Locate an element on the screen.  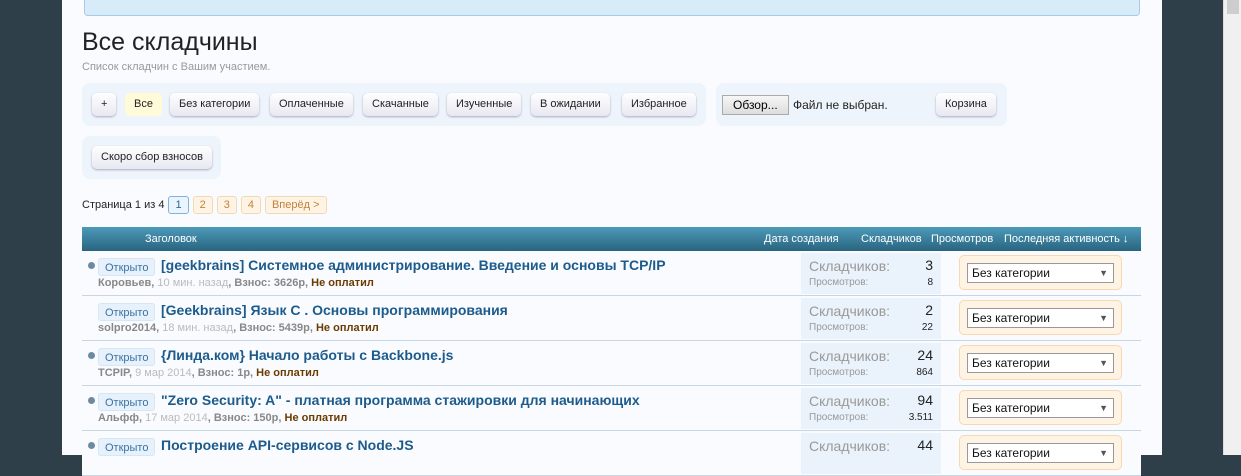
thread-stats: Складчиков: 94 Просмотров: 3.511 is located at coordinates (871, 408).